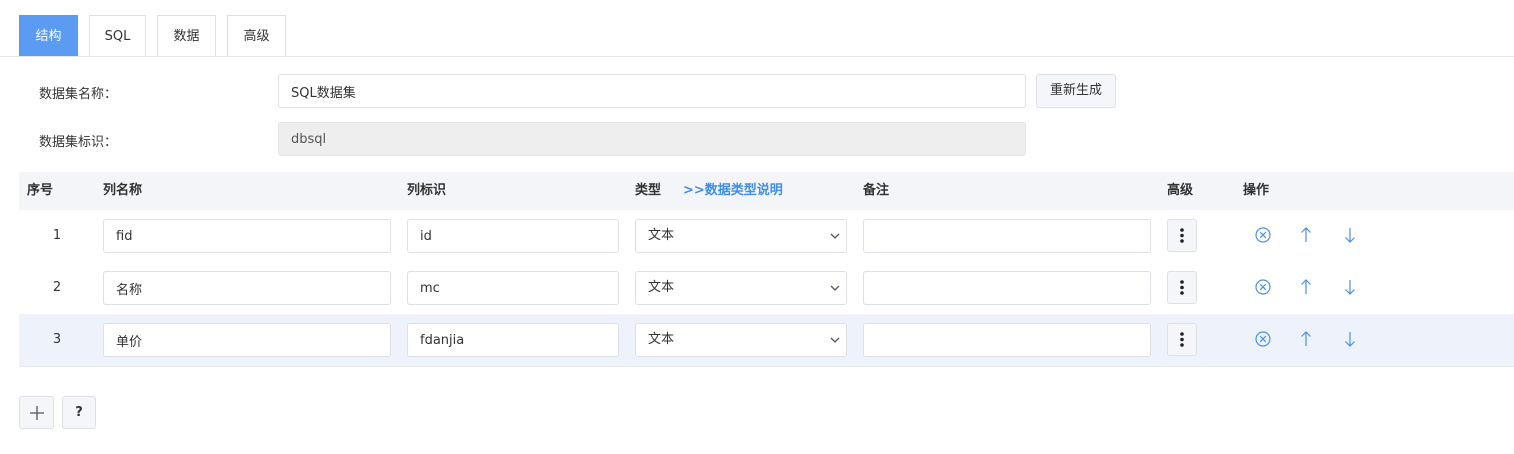 This screenshot has width=1514, height=454. I want to click on table-row: 1 文本, so click(766, 236).